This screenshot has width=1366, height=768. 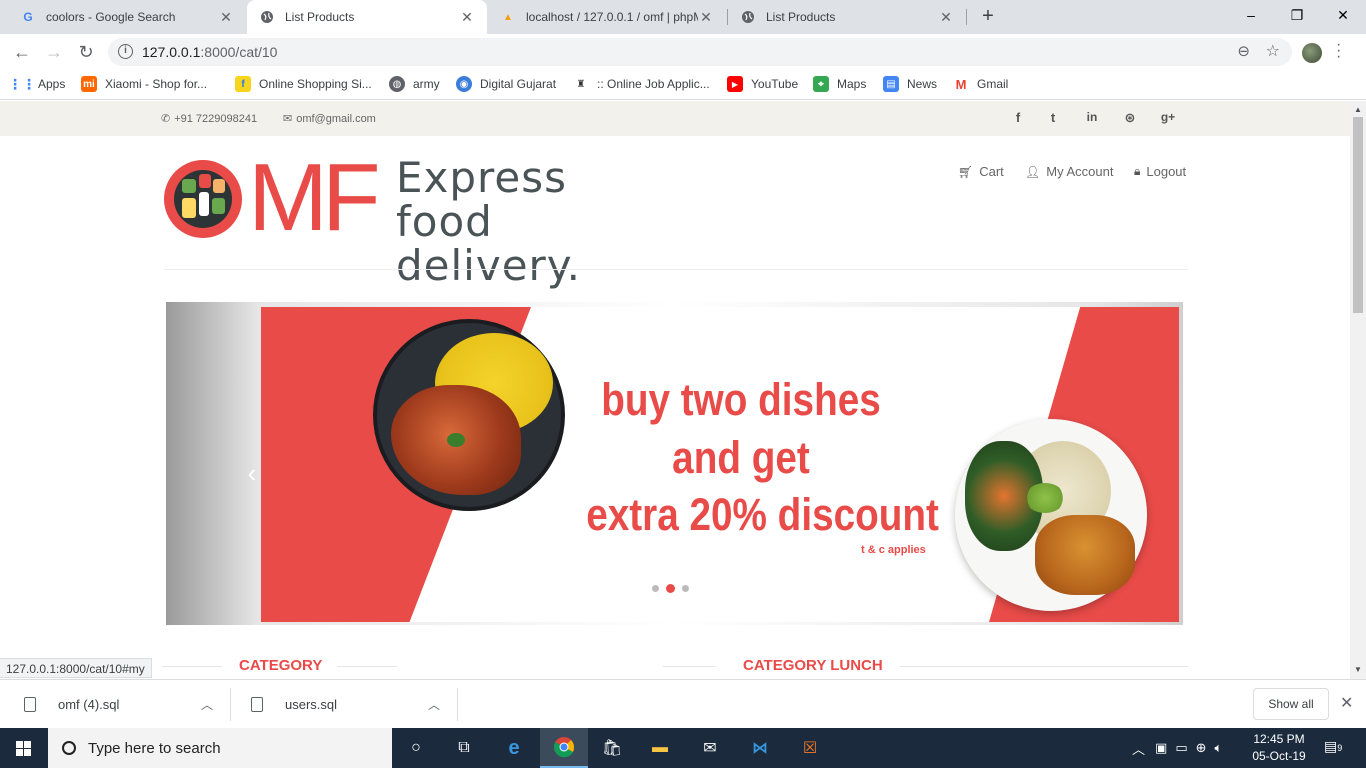 What do you see at coordinates (1051, 515) in the screenshot?
I see `dish-image-rice-vegetables` at bounding box center [1051, 515].